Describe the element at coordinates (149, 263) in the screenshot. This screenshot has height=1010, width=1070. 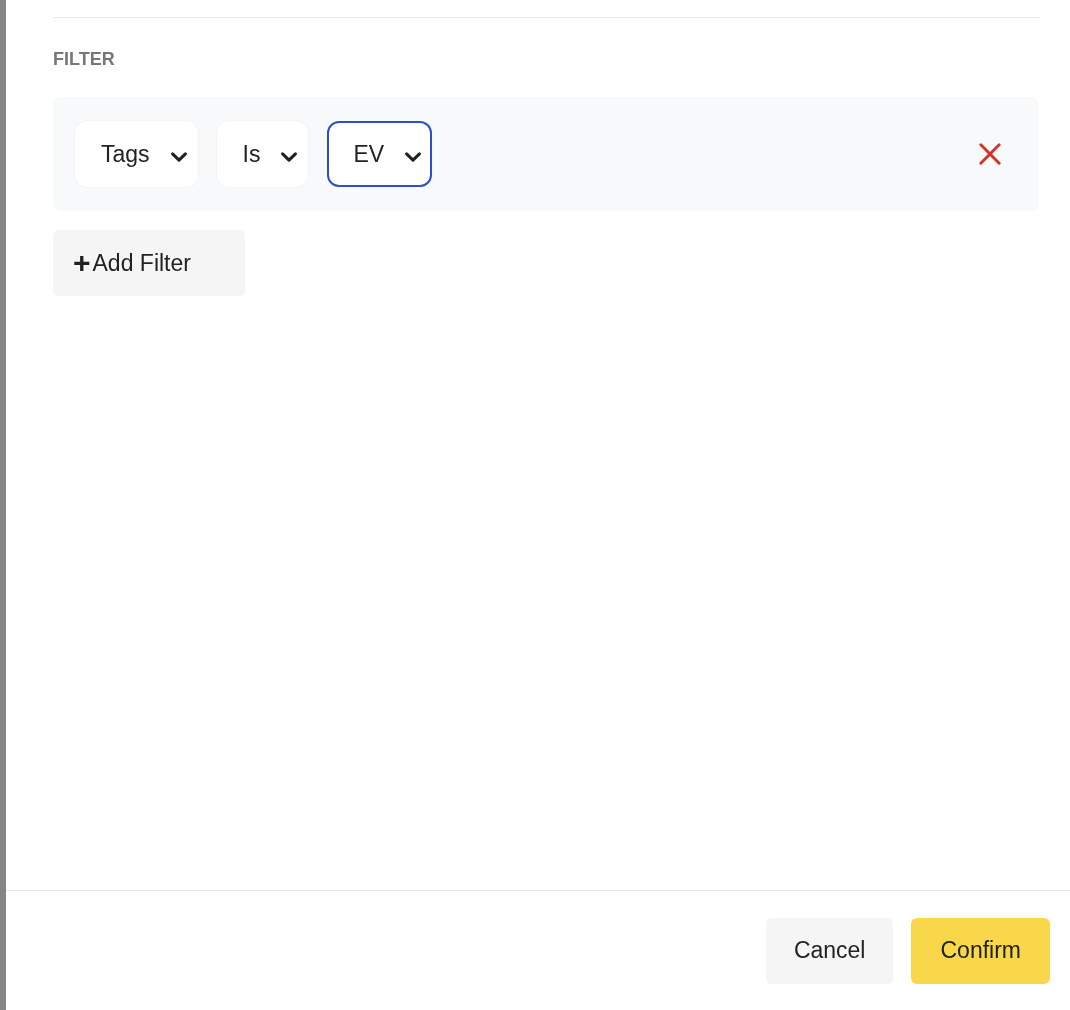
I see `add-filter-button: +Add Filter` at that location.